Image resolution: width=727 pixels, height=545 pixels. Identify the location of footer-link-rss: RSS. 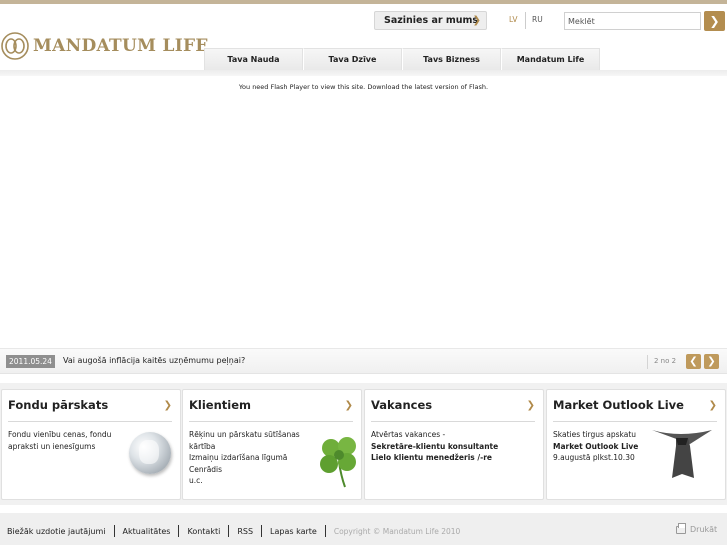
(245, 531).